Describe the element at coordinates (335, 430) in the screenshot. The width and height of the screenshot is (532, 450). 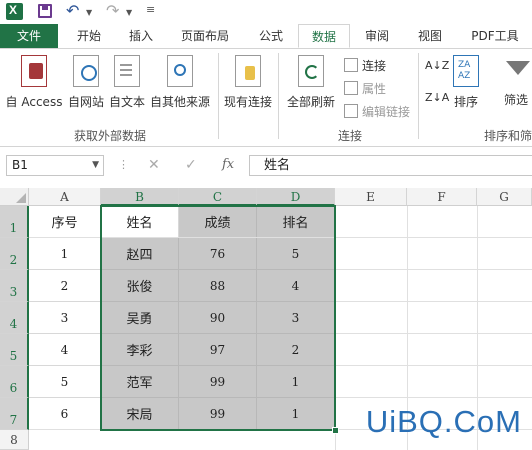
I see `fill-handle` at that location.